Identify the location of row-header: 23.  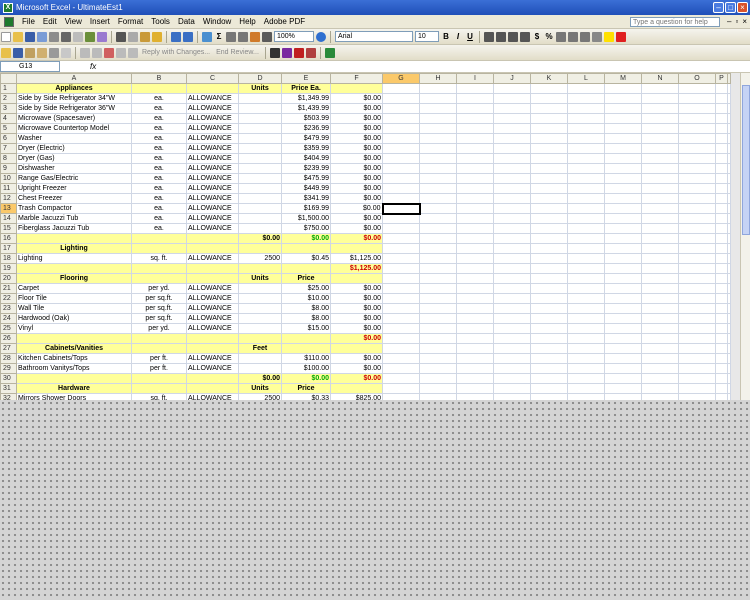
(8, 308).